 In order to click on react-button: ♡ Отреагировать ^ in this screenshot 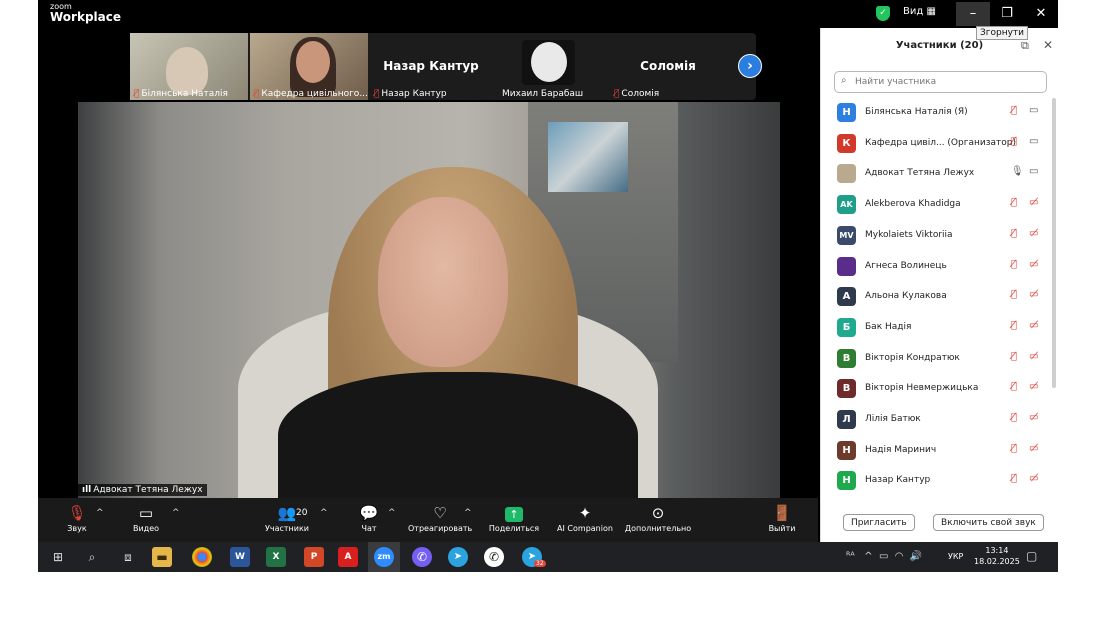, I will do `click(440, 517)`.